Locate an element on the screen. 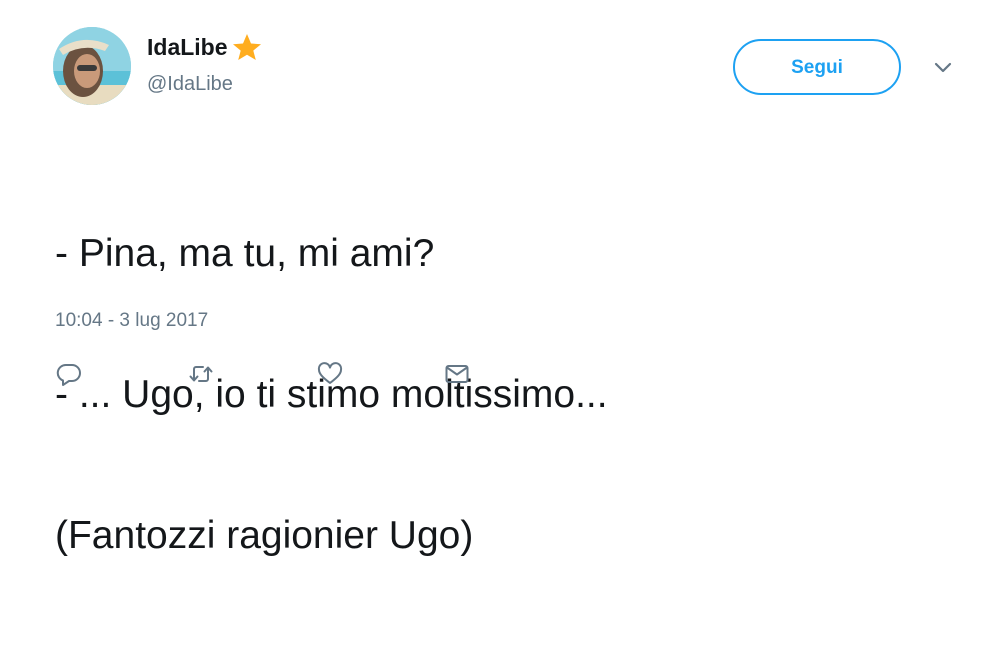 This screenshot has height=653, width=1000. profile-photo is located at coordinates (92, 66).